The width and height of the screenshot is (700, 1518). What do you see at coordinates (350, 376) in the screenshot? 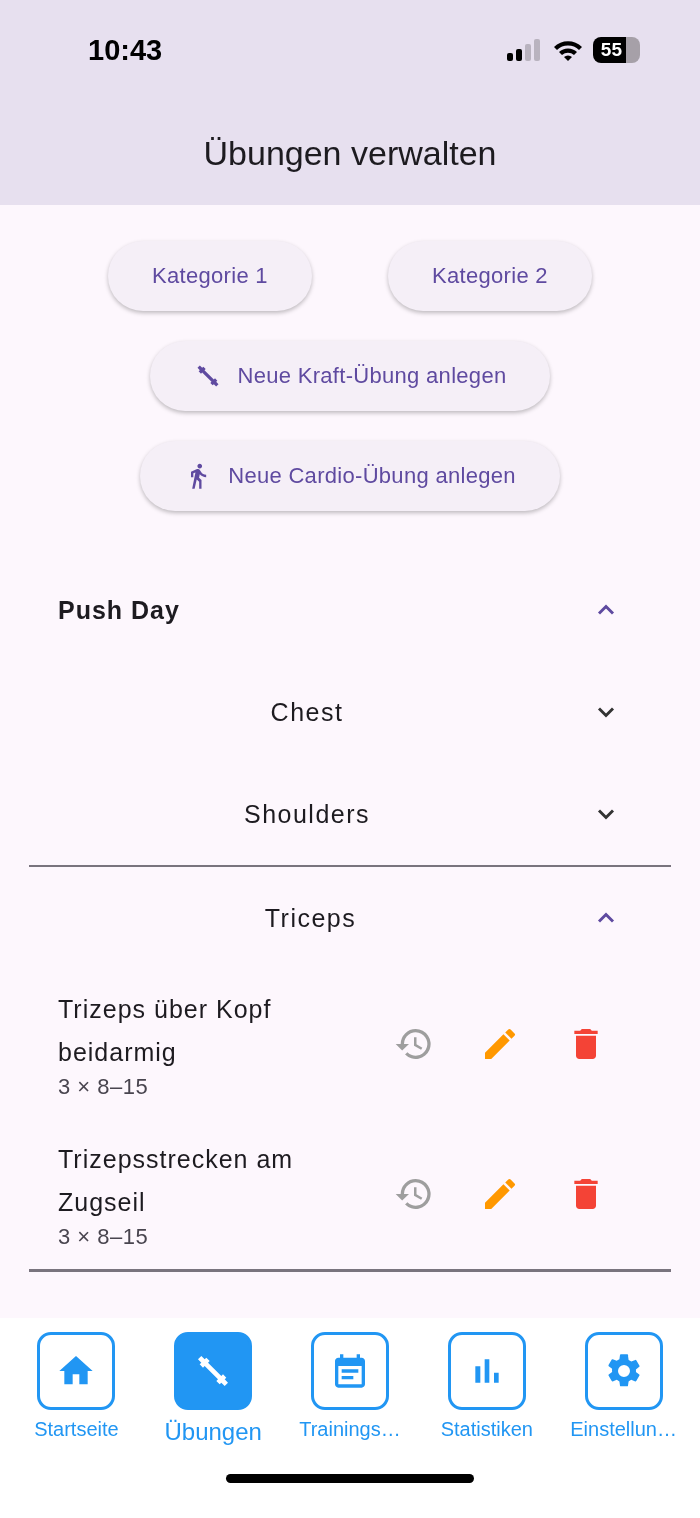
I see `new-strength-button: Neue Kraft-Übung anlegen` at bounding box center [350, 376].